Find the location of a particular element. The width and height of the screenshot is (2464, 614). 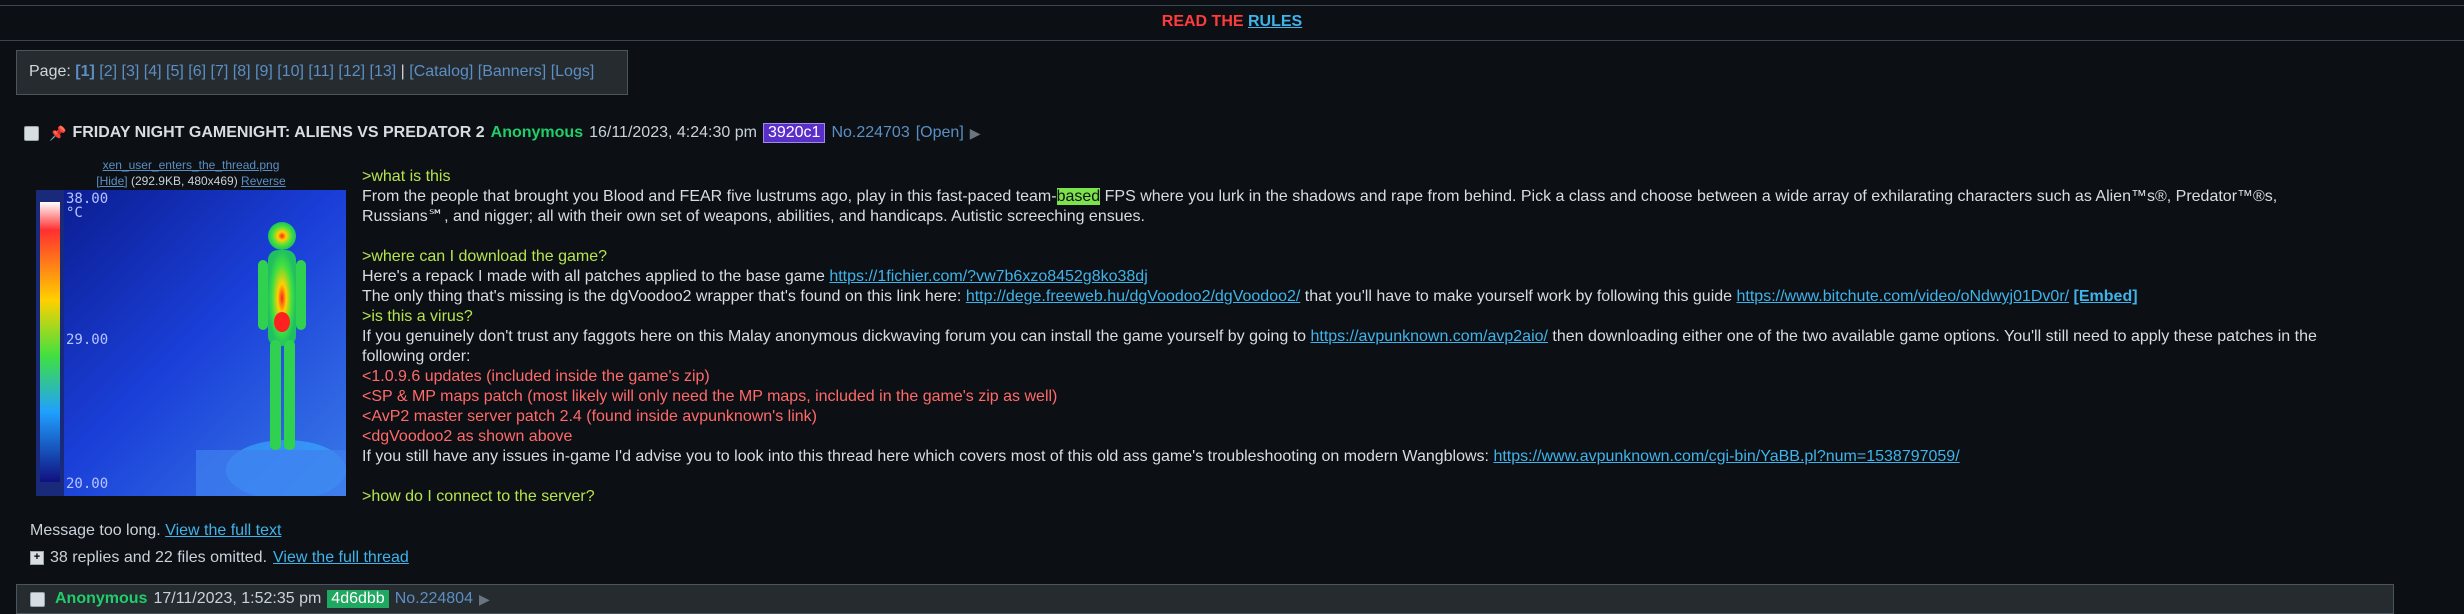

greentext-line: >what is this is located at coordinates (406, 176).